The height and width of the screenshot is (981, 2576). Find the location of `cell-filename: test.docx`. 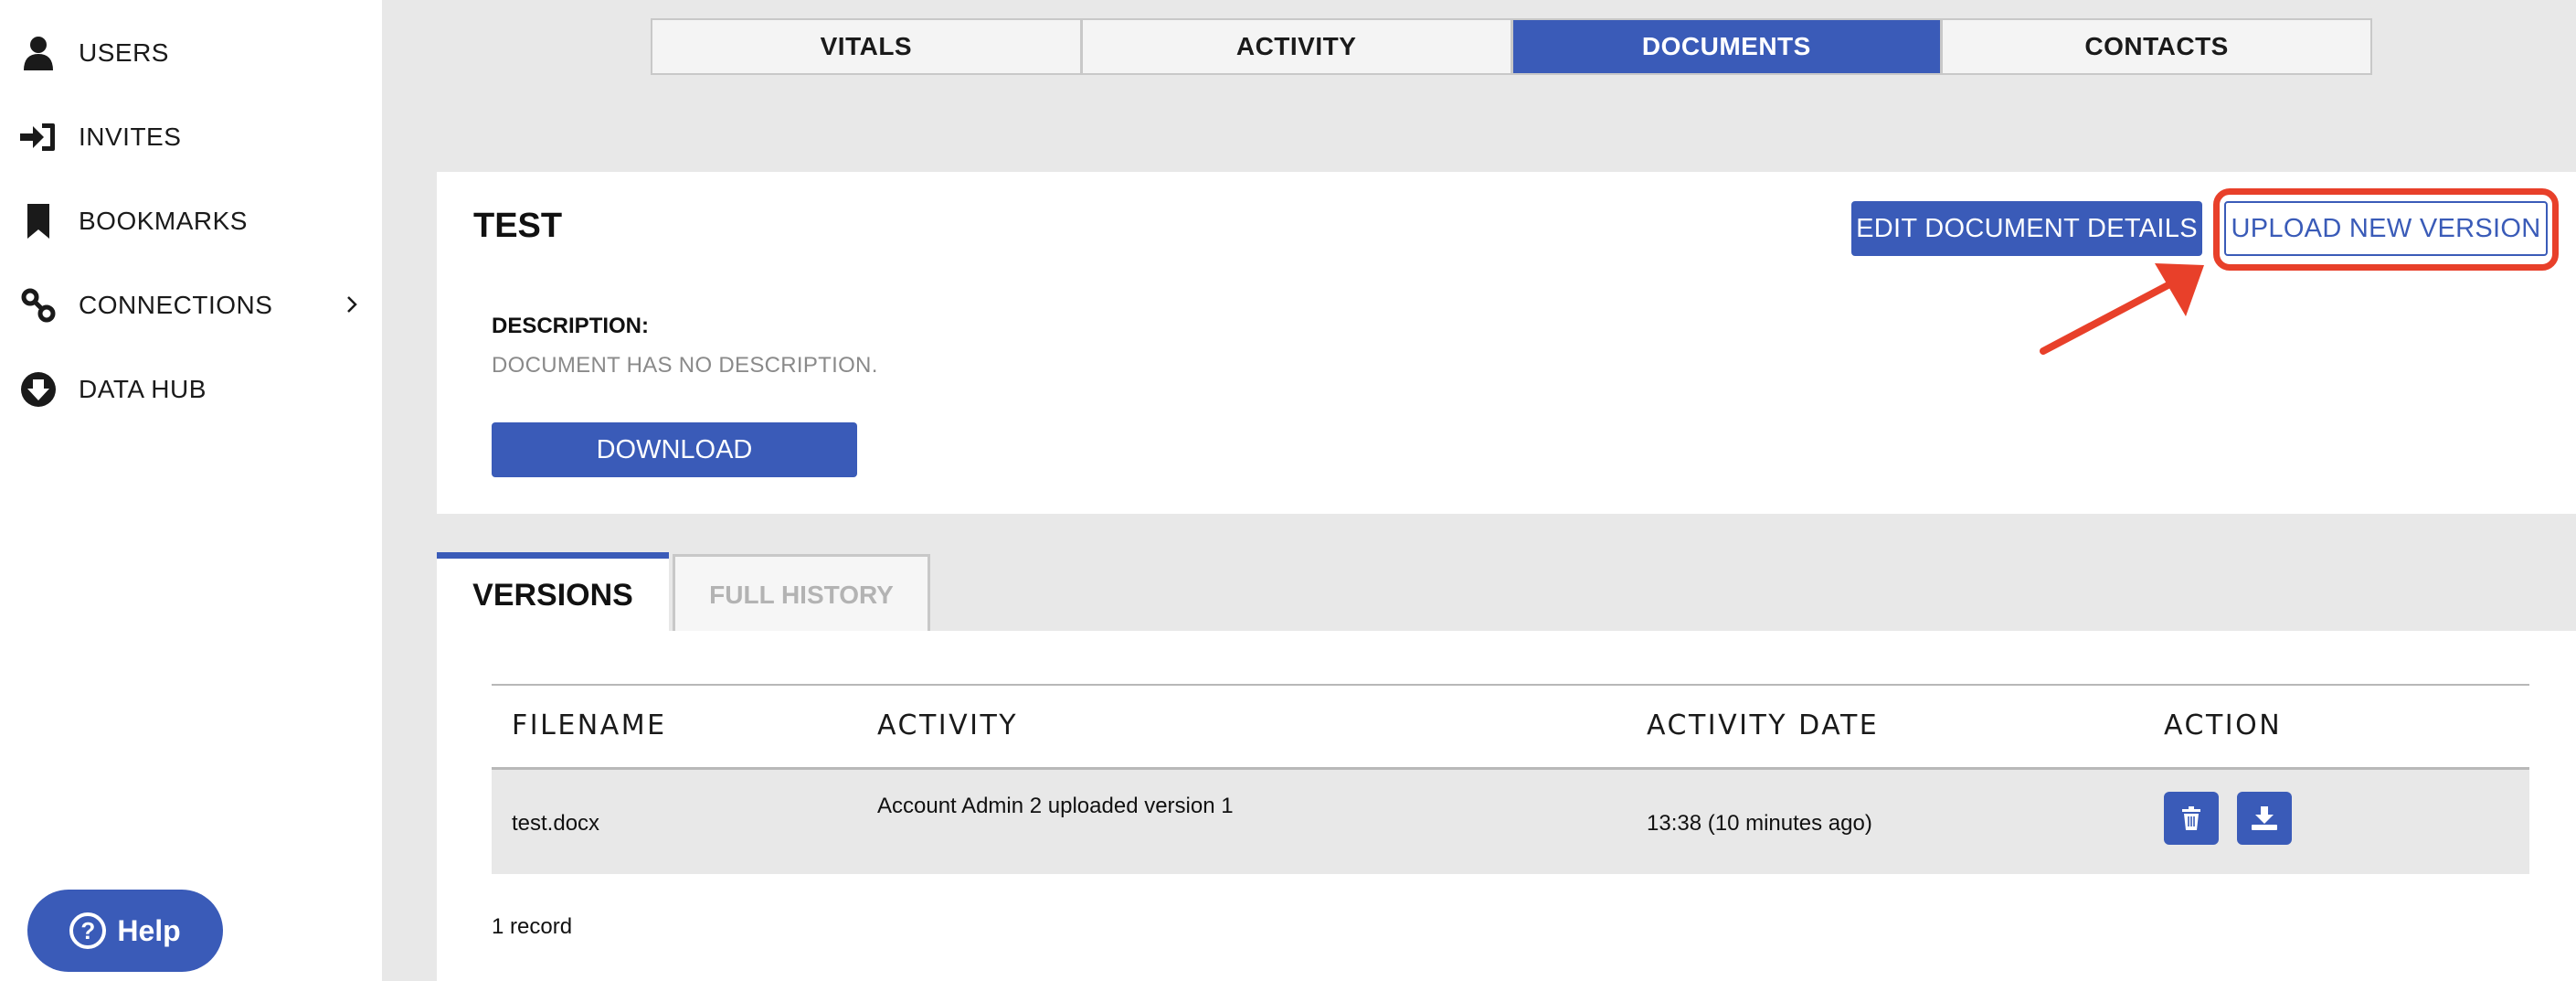

cell-filename: test.docx is located at coordinates (556, 823).